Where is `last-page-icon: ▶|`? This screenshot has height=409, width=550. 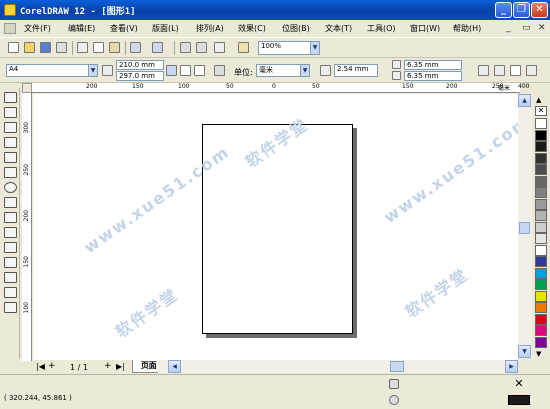
last-page-icon: ▶| is located at coordinates (120, 366).